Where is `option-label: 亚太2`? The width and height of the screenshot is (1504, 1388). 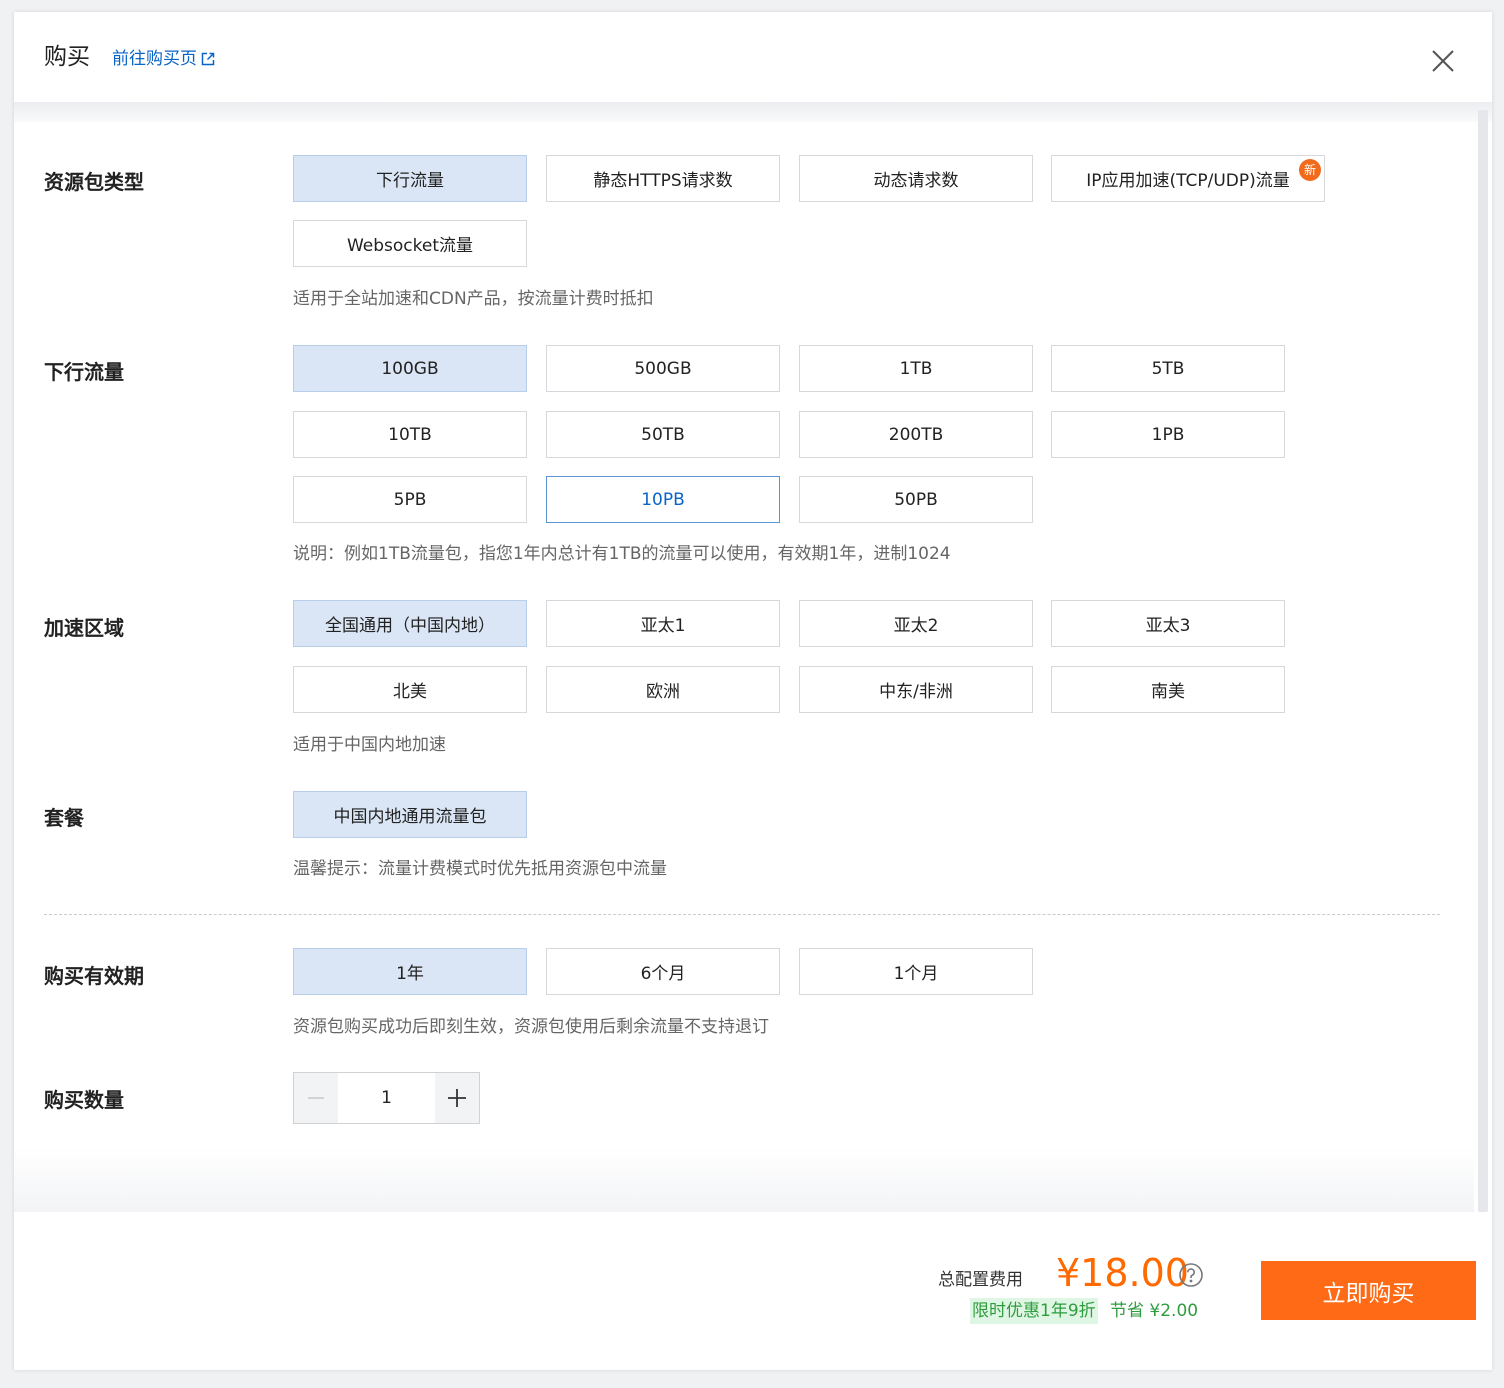
option-label: 亚太2 is located at coordinates (916, 626).